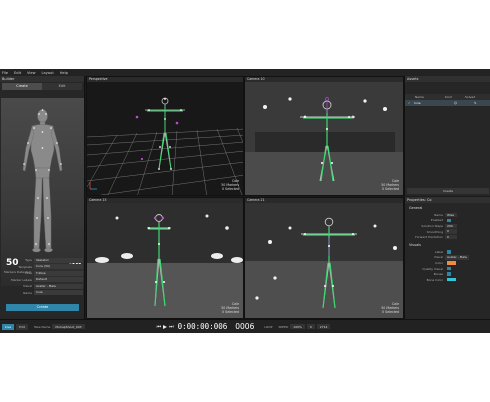 The image size is (490, 402). What do you see at coordinates (22, 326) in the screenshot?
I see `edit-mode-button: Edit` at bounding box center [22, 326].